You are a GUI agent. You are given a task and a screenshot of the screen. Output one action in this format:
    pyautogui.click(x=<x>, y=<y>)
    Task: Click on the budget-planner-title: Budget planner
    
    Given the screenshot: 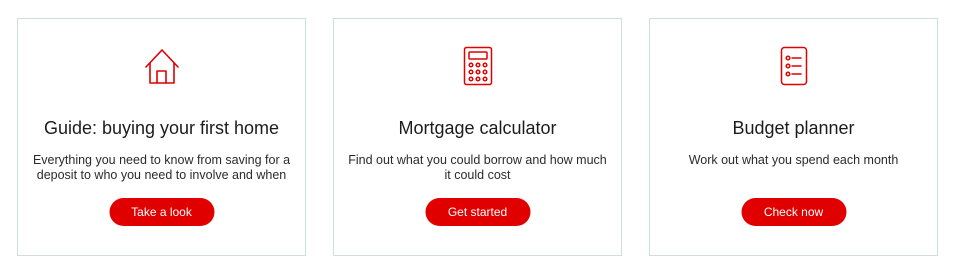 What is the action you would take?
    pyautogui.click(x=793, y=128)
    